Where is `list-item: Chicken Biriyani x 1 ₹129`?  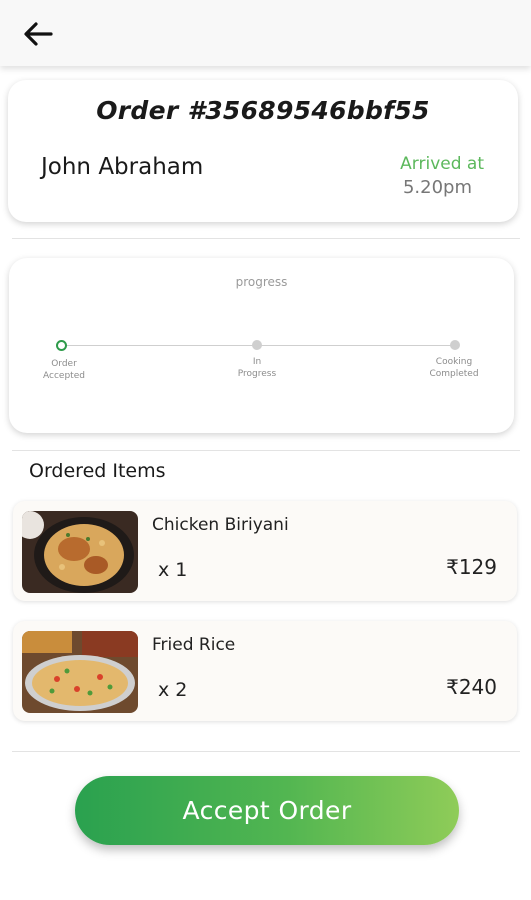
list-item: Chicken Biriyani x 1 ₹129 is located at coordinates (265, 551).